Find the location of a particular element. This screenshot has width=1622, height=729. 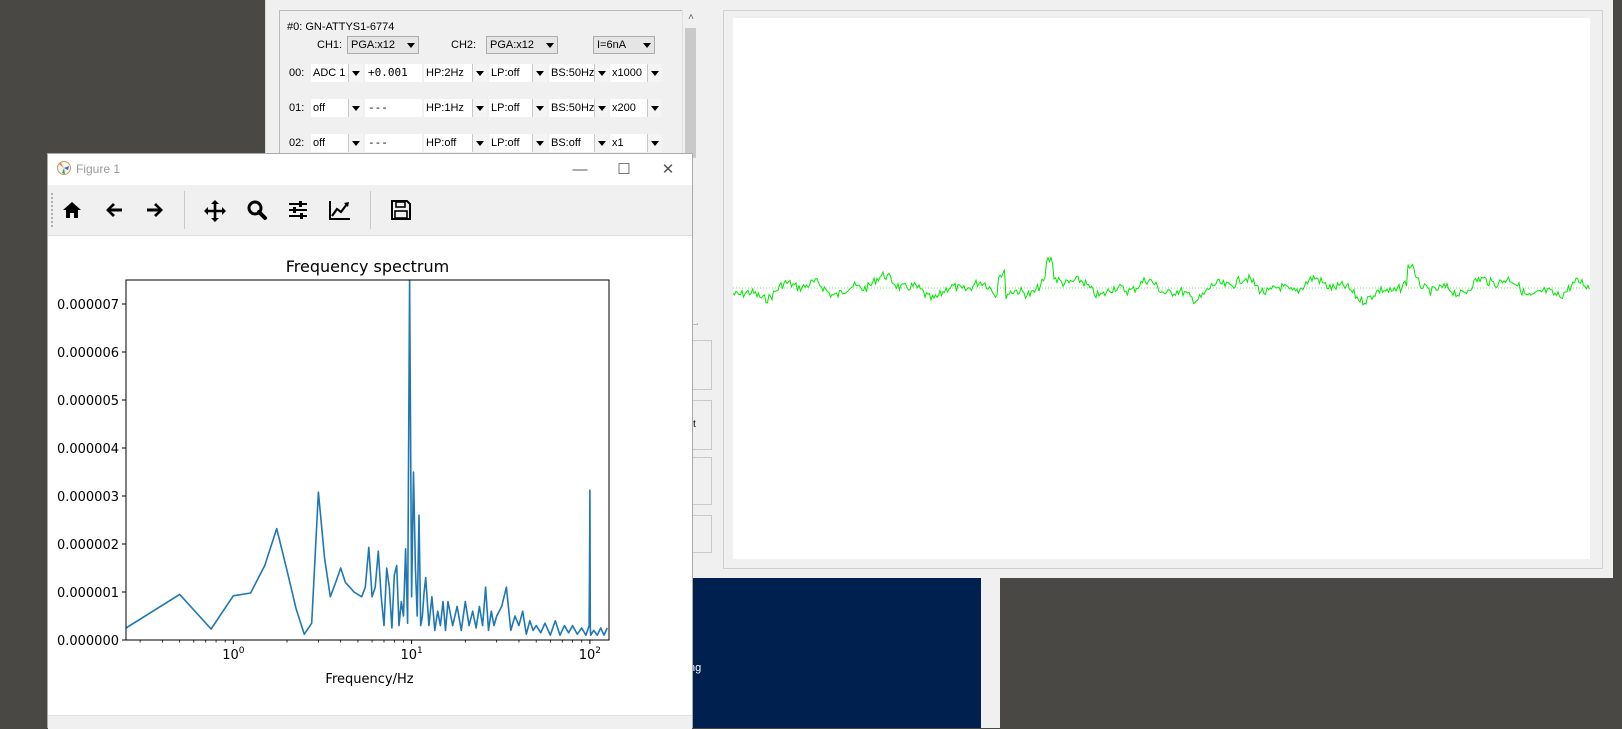

channel-bandstop-select-text: BS:50Hz is located at coordinates (573, 108).